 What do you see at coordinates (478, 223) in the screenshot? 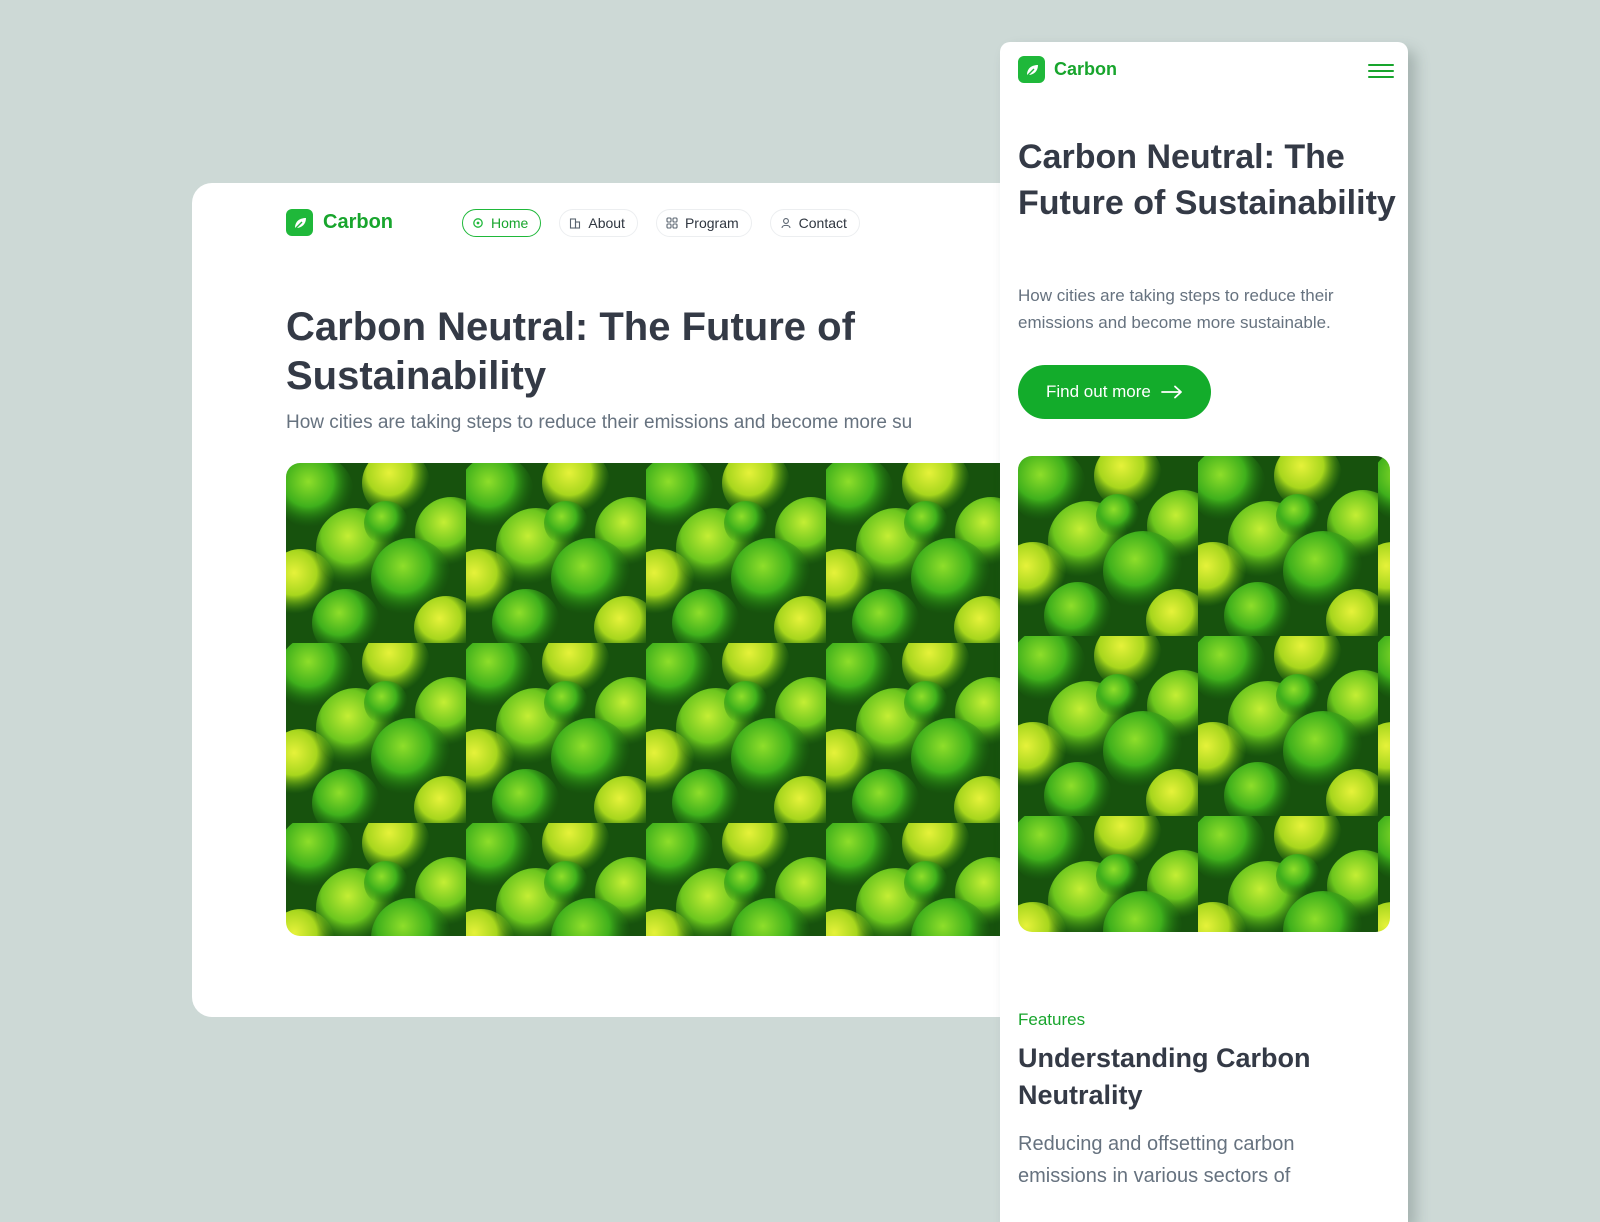
I see `home-icon` at bounding box center [478, 223].